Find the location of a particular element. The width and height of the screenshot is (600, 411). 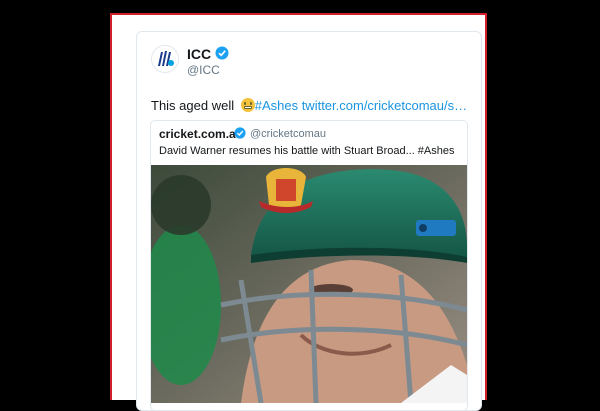

author-handle: @ICC is located at coordinates (203, 70).